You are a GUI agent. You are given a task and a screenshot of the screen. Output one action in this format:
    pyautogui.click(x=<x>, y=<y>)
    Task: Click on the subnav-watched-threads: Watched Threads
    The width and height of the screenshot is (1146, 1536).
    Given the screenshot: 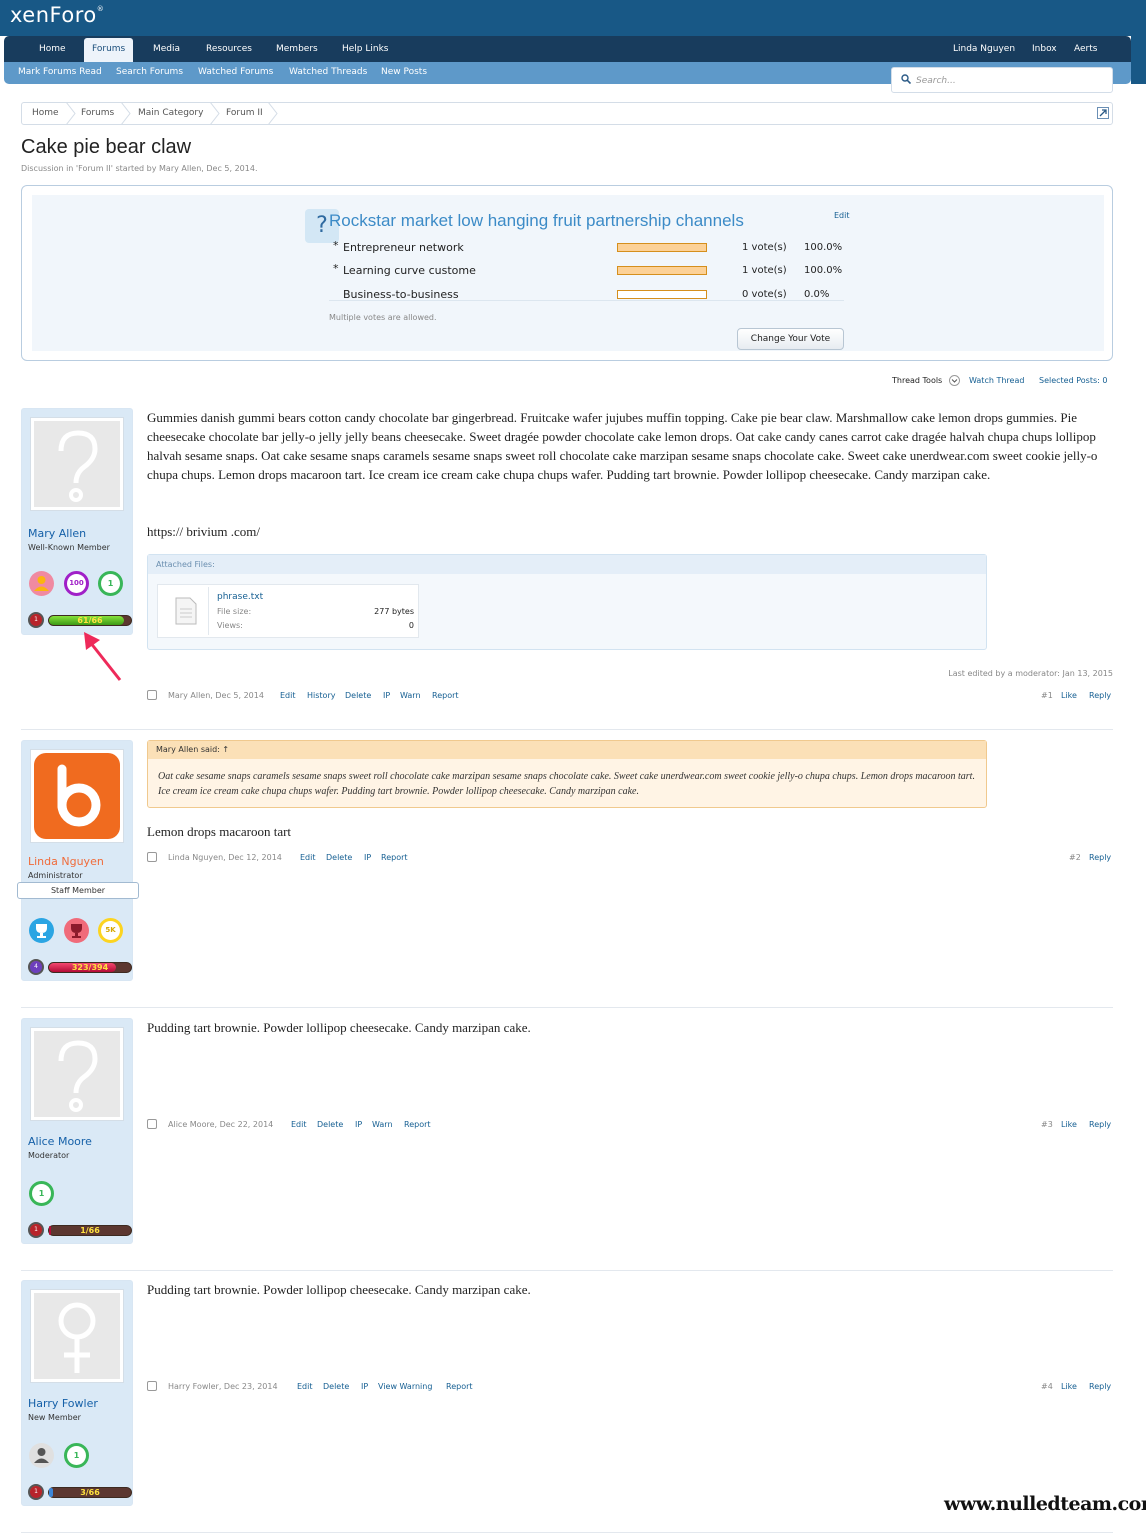 What is the action you would take?
    pyautogui.click(x=328, y=73)
    